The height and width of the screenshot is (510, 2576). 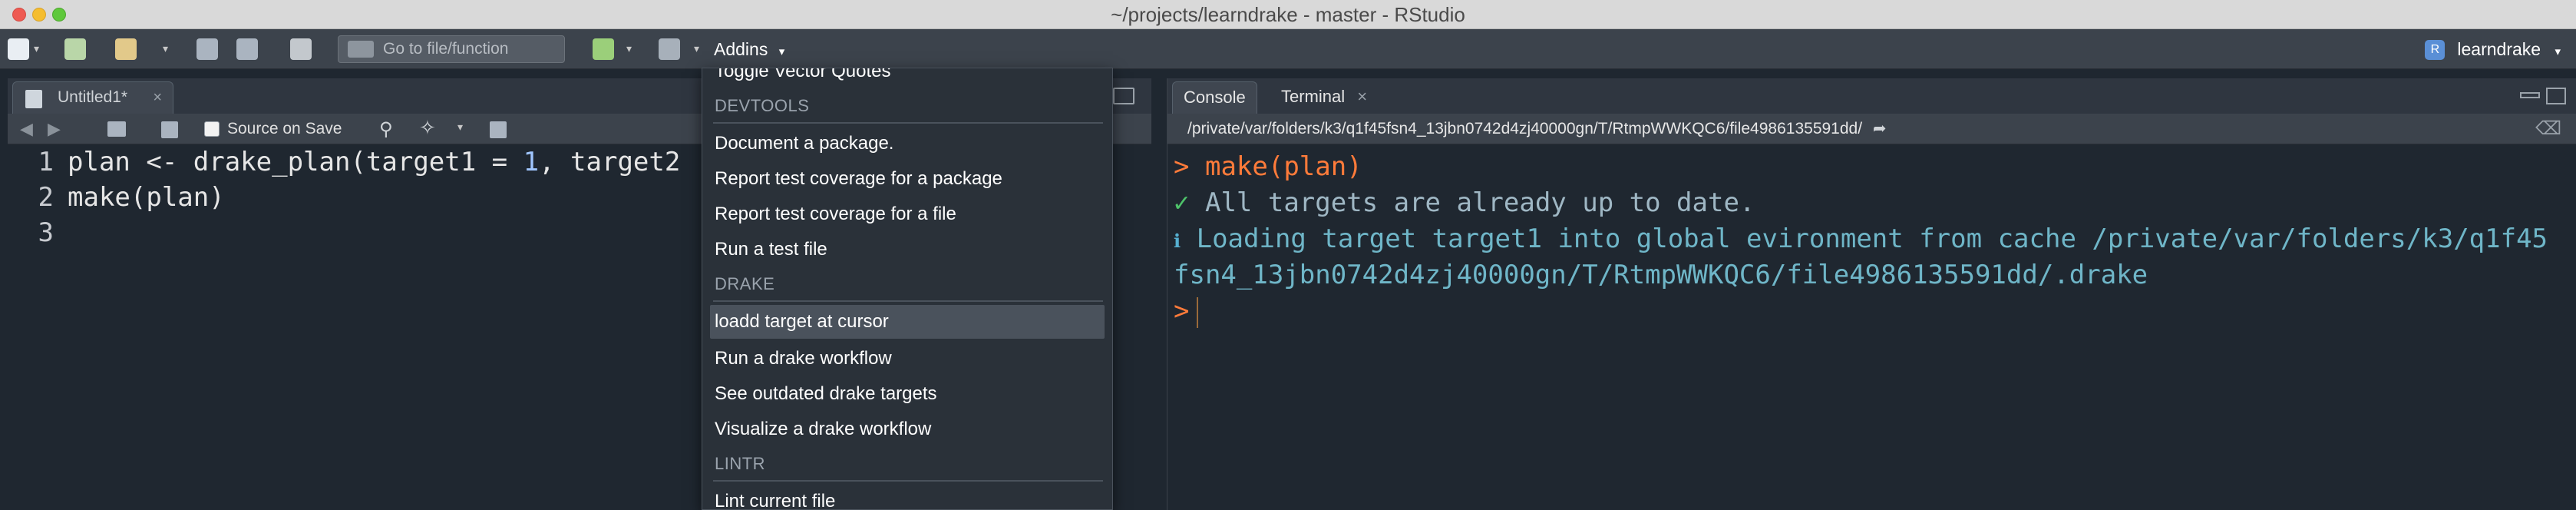 I want to click on console-command: make(plan), so click(x=1283, y=166).